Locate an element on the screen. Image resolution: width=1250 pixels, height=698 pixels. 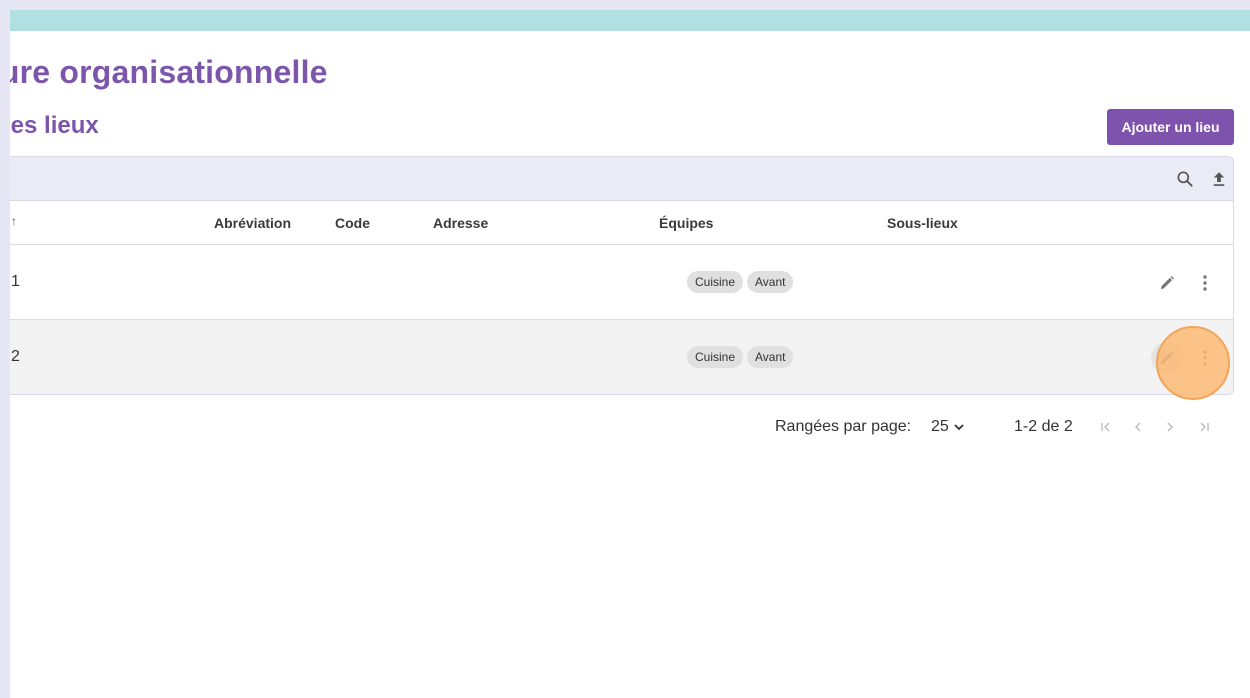
rows-per-page-select: 25 is located at coordinates (948, 427).